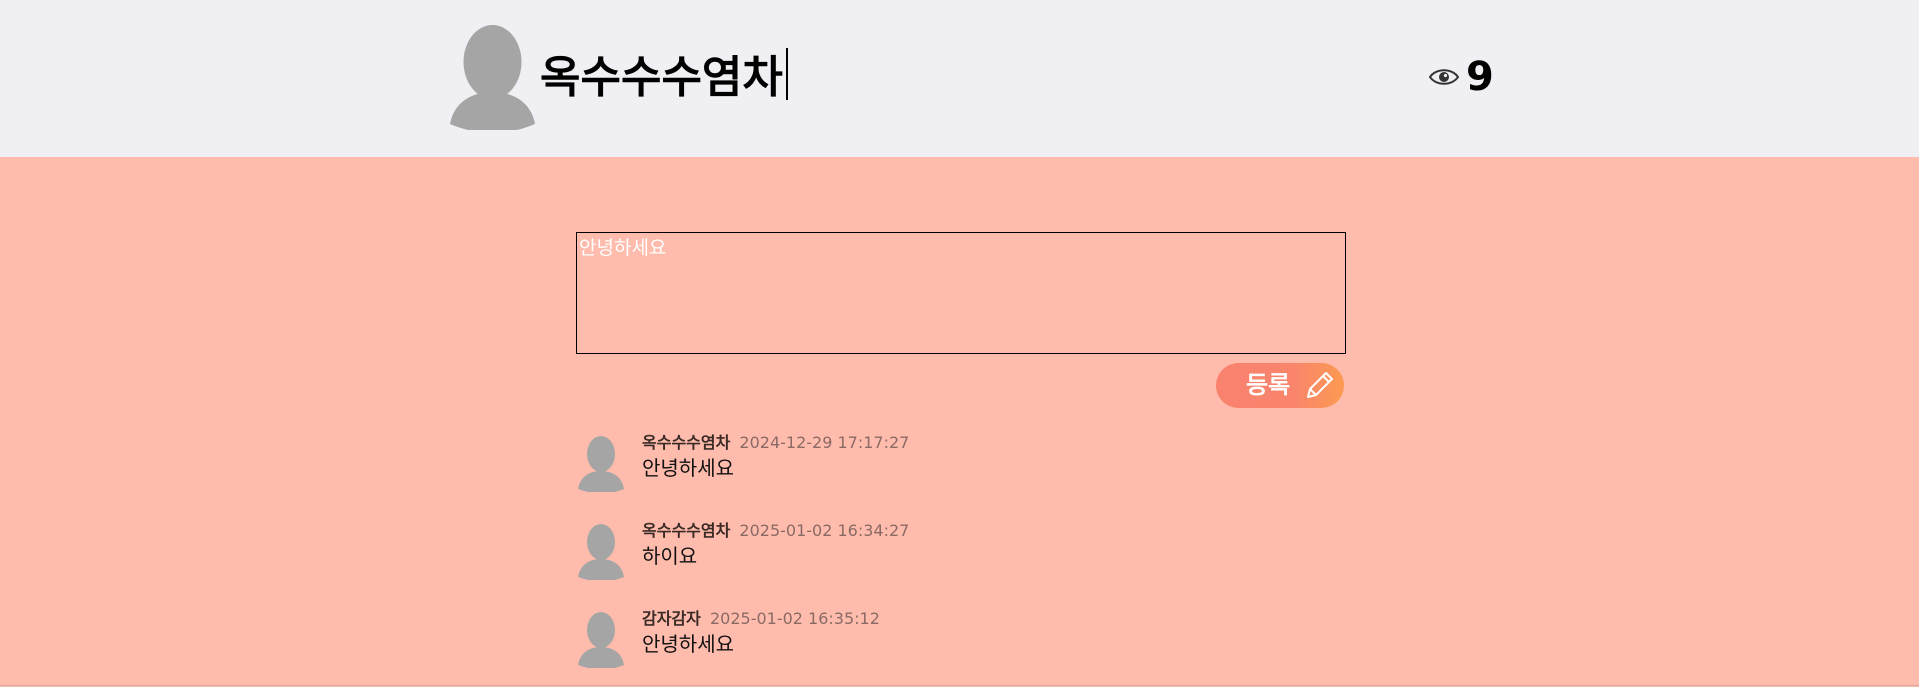  What do you see at coordinates (1461, 77) in the screenshot?
I see `view-counter: 9` at bounding box center [1461, 77].